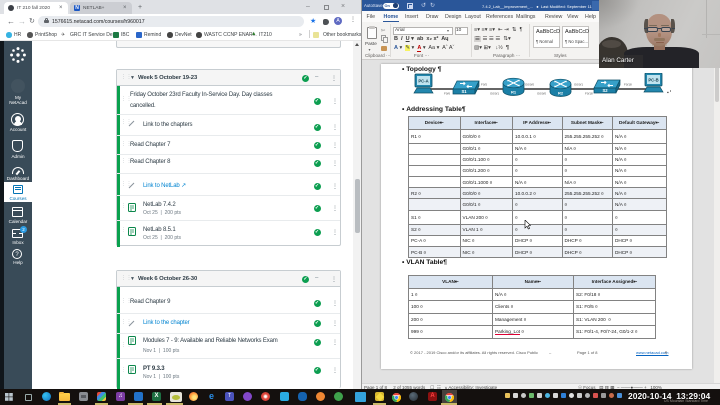 This screenshot has width=720, height=405. I want to click on svg-text: R1, so click(514, 91).